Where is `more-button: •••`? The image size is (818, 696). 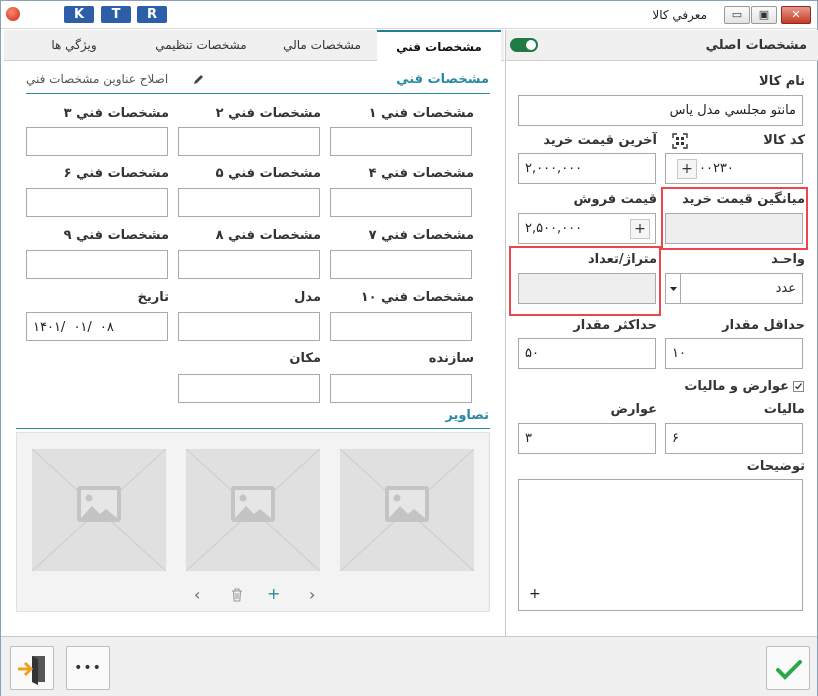
more-button: ••• is located at coordinates (88, 668).